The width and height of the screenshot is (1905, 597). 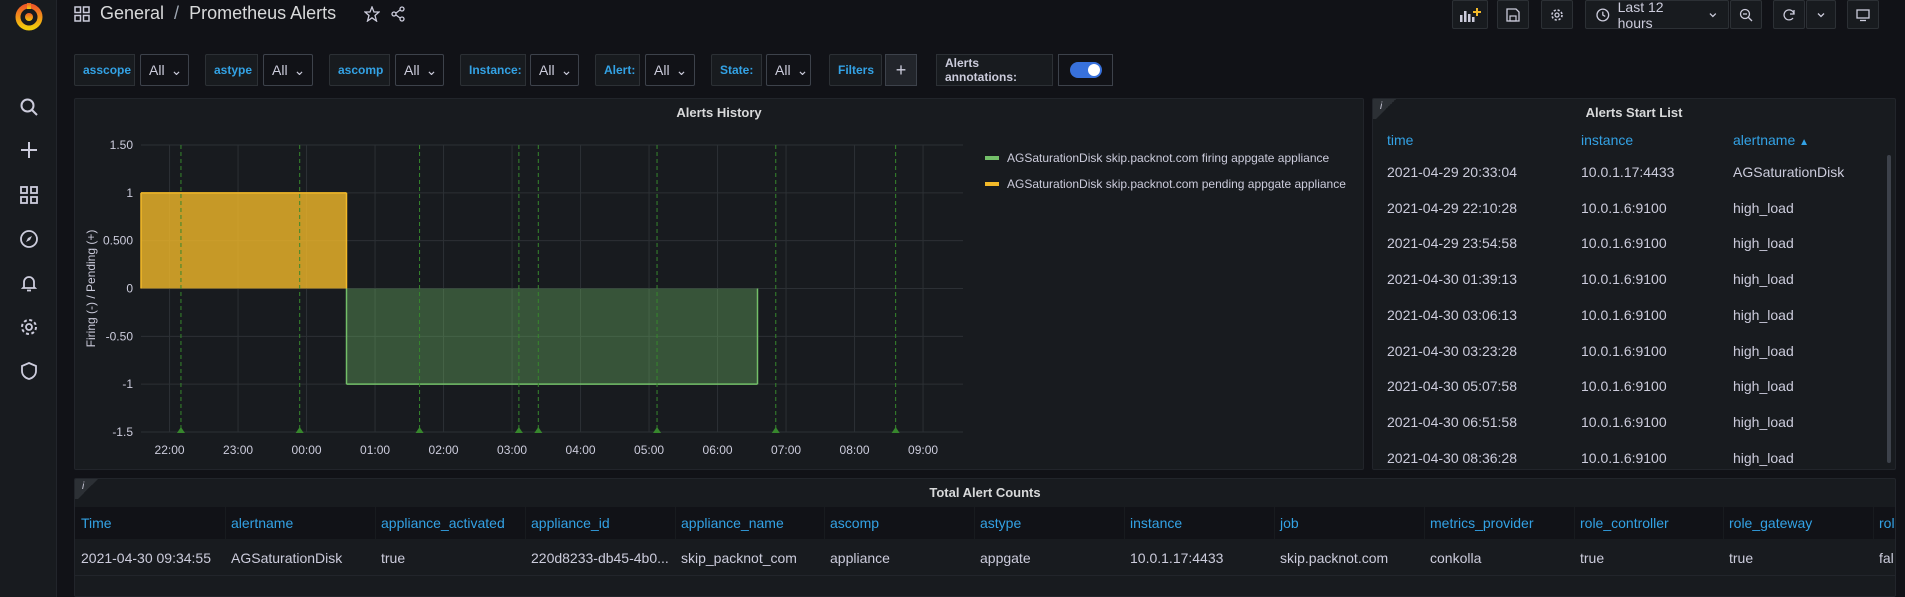 What do you see at coordinates (1452, 243) in the screenshot?
I see `table-cell: 2021-04-29 23:54:58` at bounding box center [1452, 243].